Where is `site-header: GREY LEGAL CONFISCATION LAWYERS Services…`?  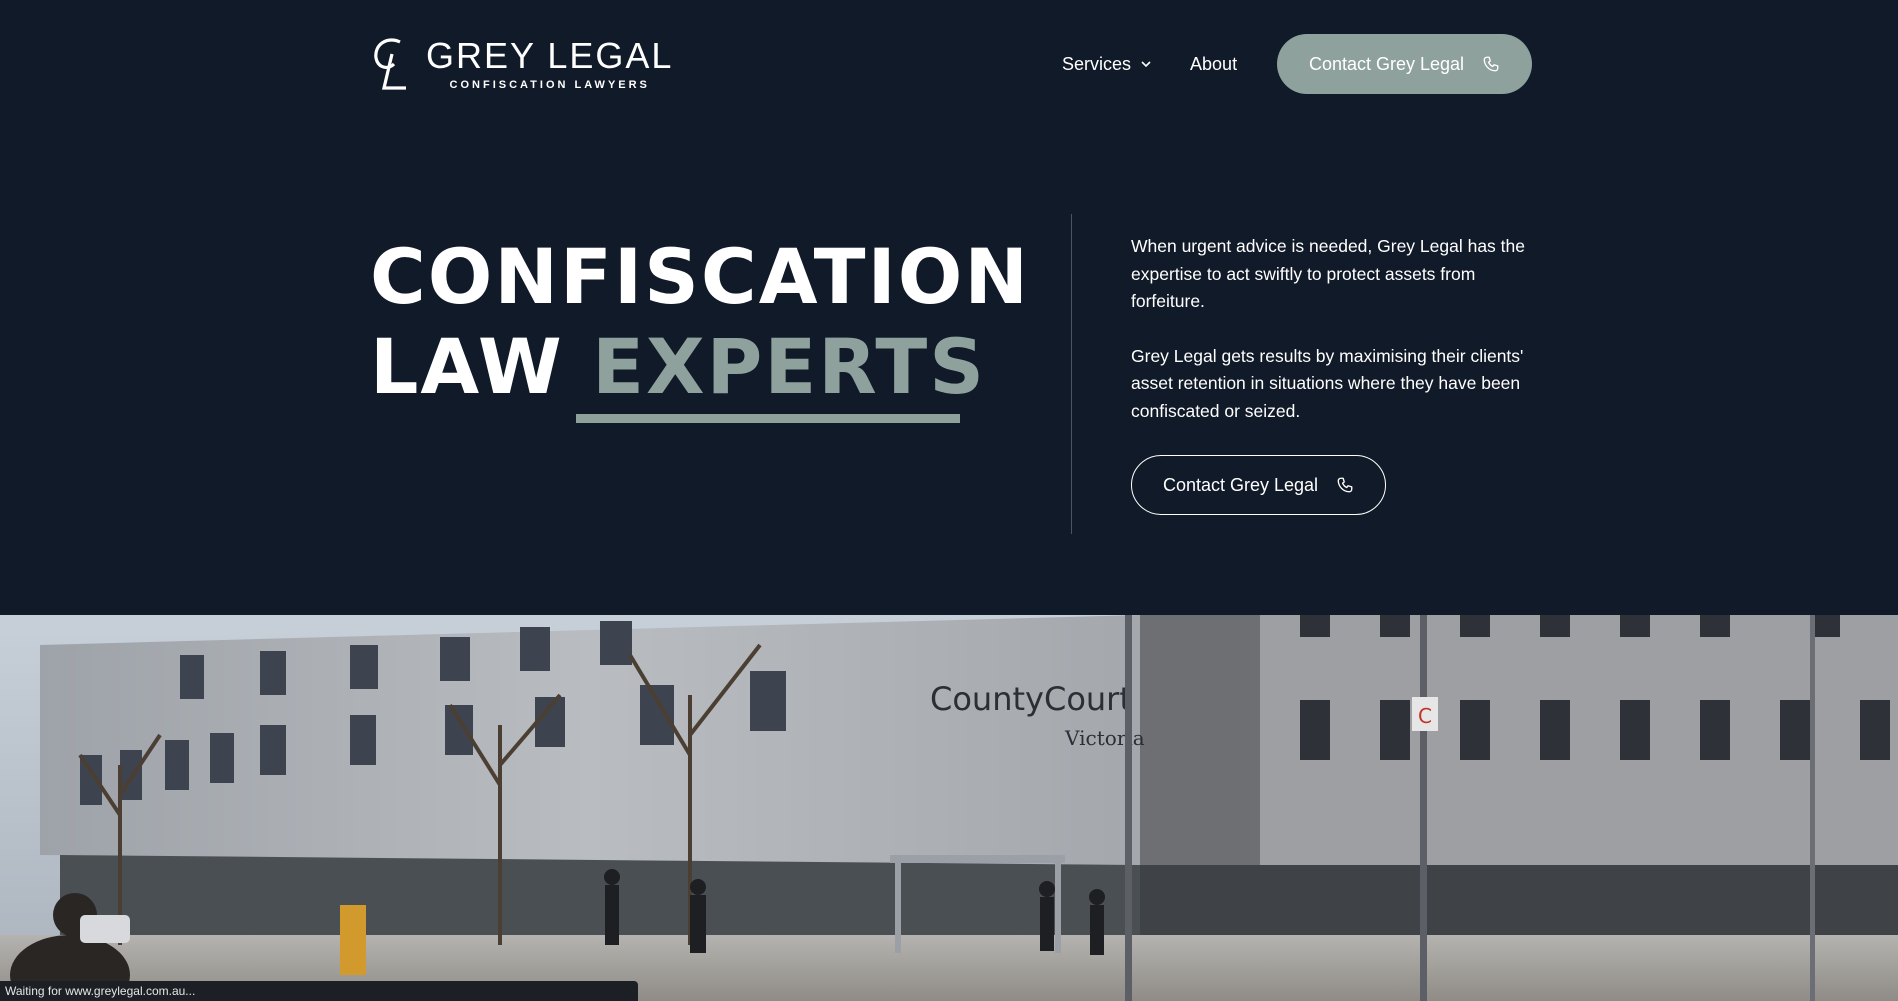 site-header: GREY LEGAL CONFISCATION LAWYERS Services… is located at coordinates (949, 65).